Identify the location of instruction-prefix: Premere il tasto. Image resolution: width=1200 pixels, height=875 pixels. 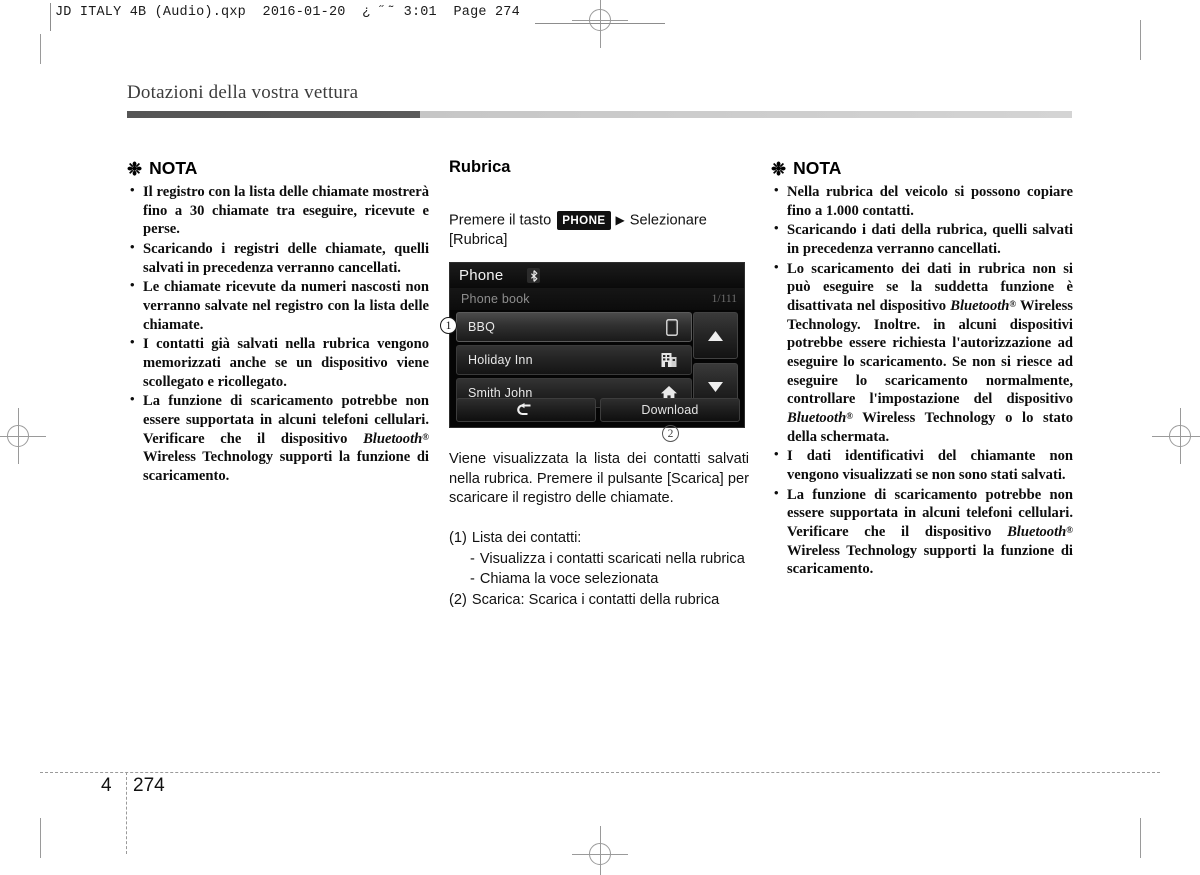
(500, 220).